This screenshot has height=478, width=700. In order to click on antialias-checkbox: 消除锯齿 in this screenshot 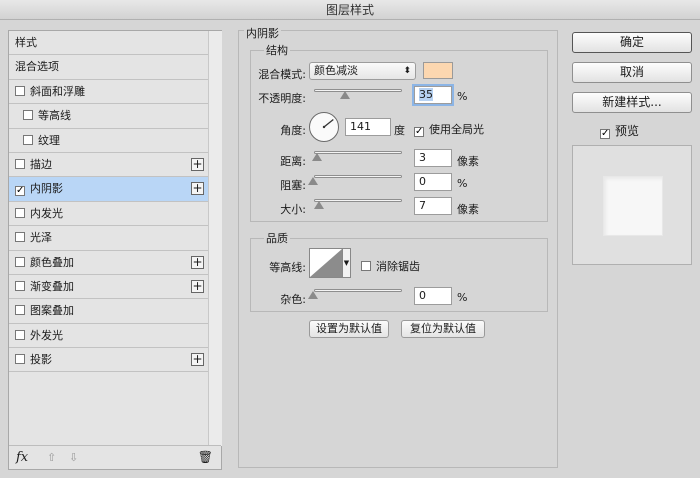, I will do `click(390, 266)`.